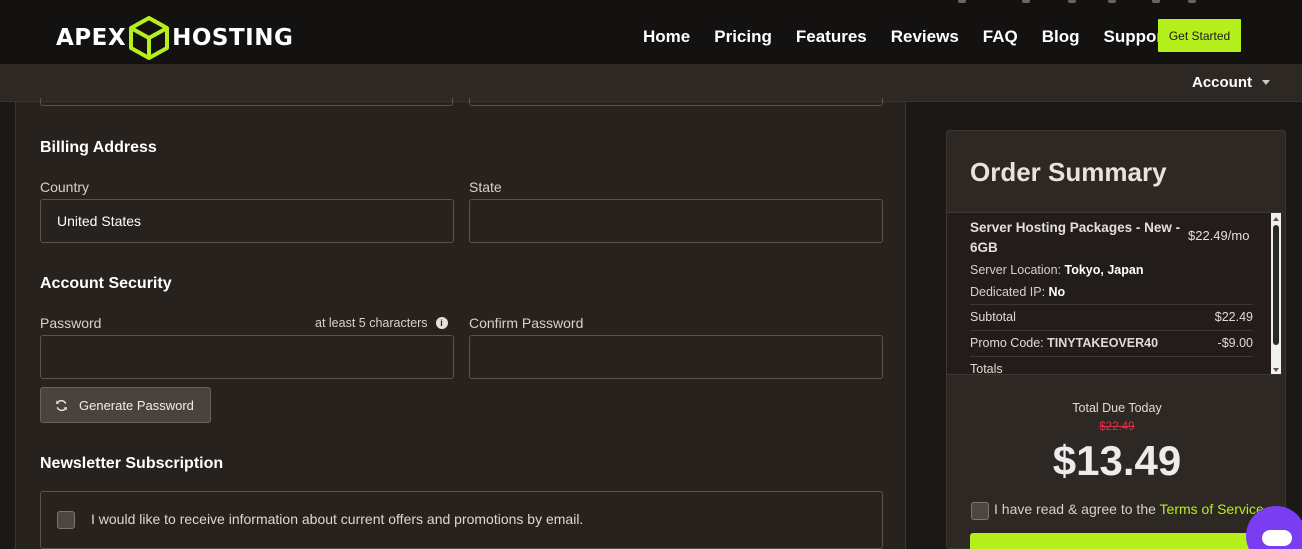  I want to click on total-due-price: $13.49, so click(1117, 460).